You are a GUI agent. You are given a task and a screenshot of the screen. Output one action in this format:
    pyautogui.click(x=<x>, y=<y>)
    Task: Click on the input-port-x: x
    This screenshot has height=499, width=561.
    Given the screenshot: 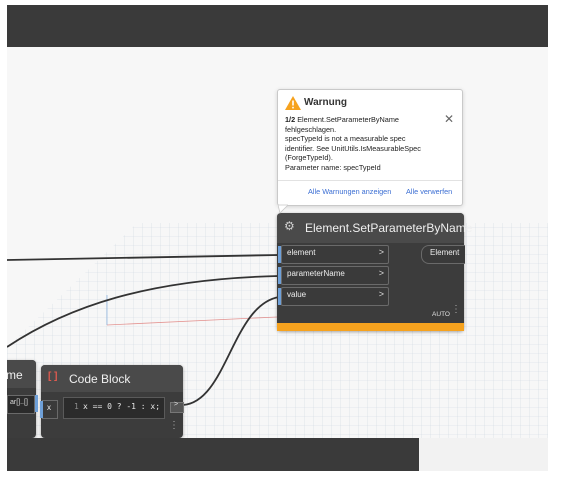 What is the action you would take?
    pyautogui.click(x=49, y=409)
    